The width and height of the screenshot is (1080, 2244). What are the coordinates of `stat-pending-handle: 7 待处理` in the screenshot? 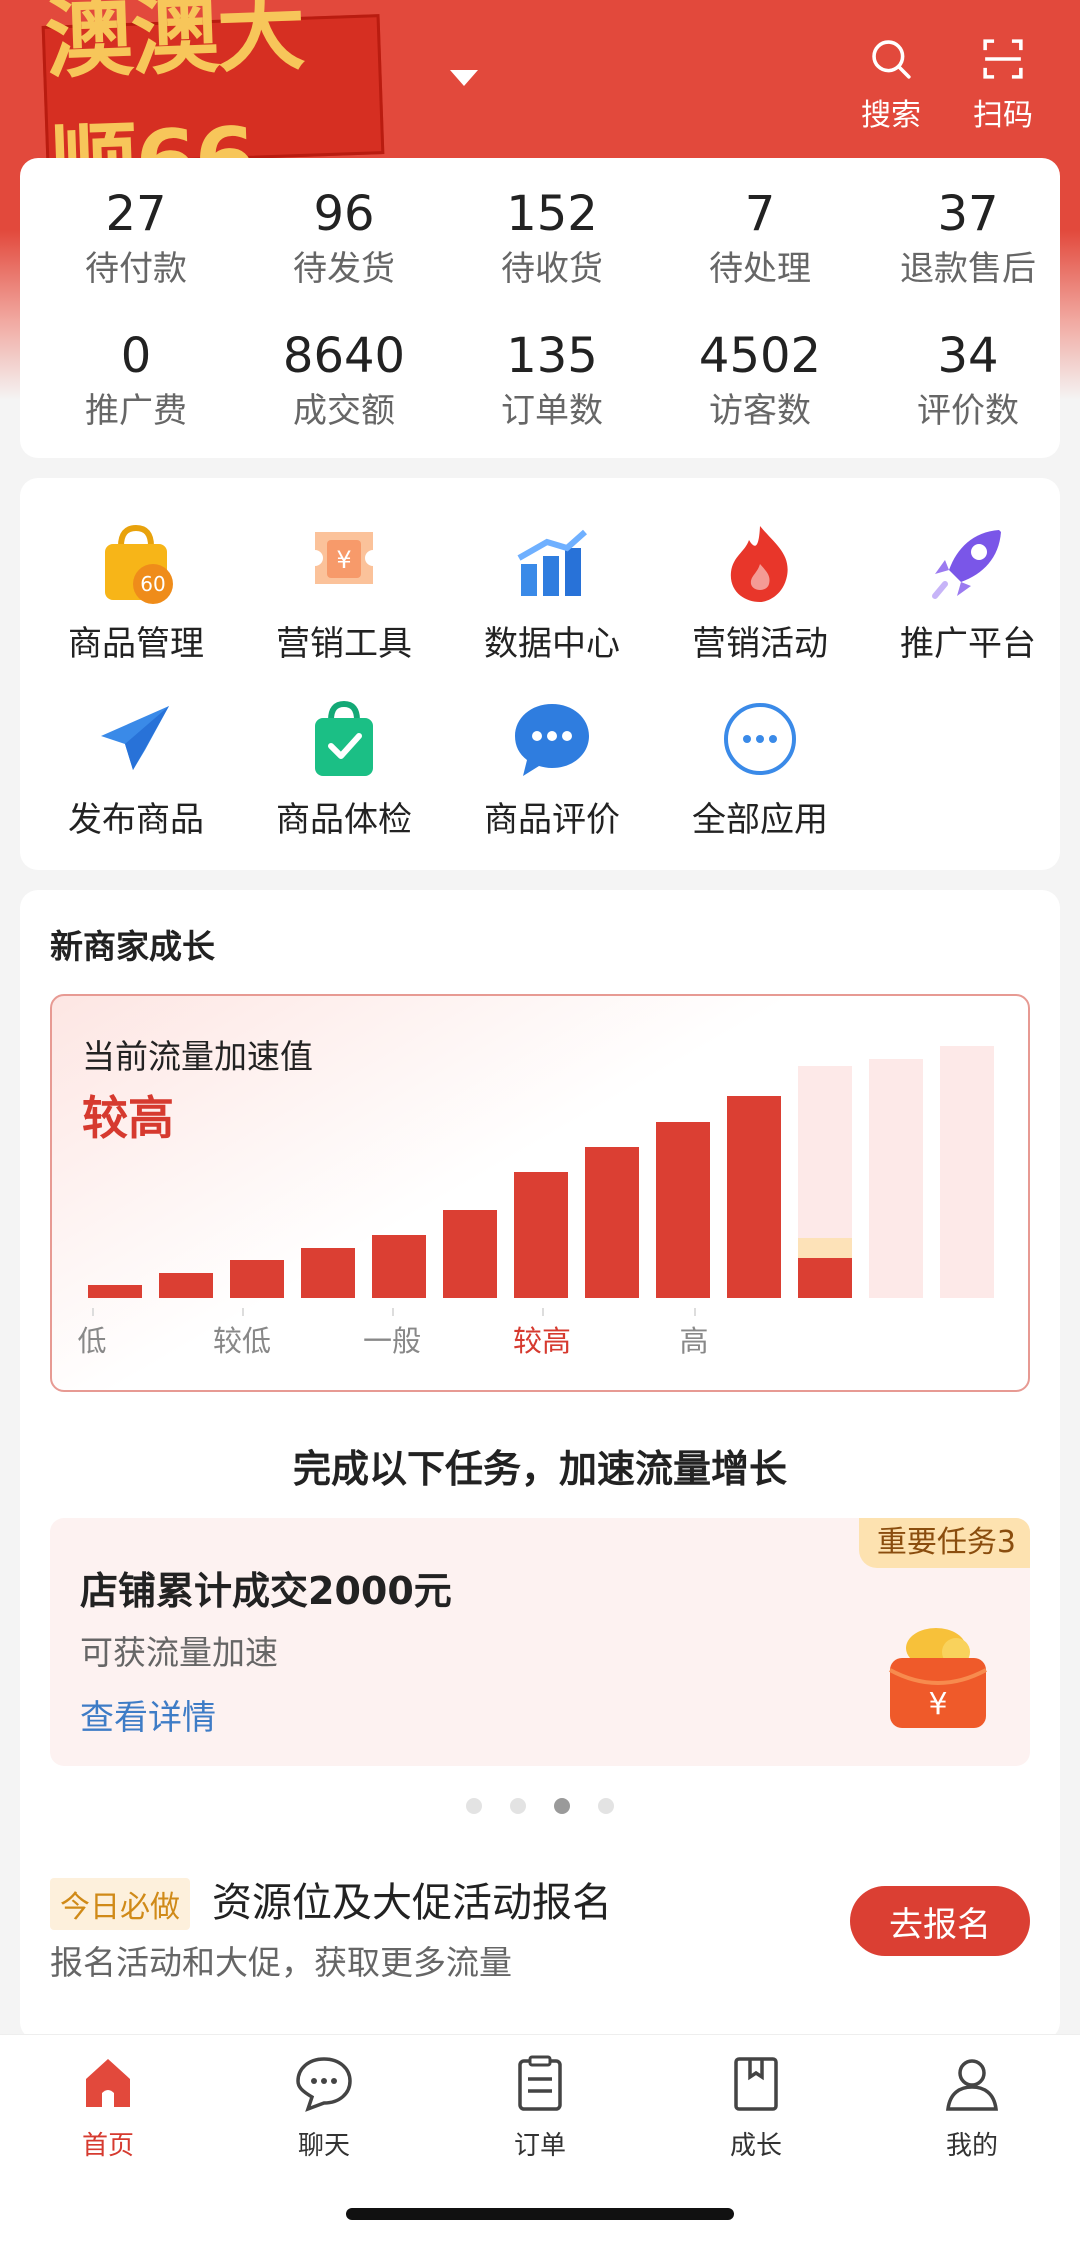 It's located at (760, 239).